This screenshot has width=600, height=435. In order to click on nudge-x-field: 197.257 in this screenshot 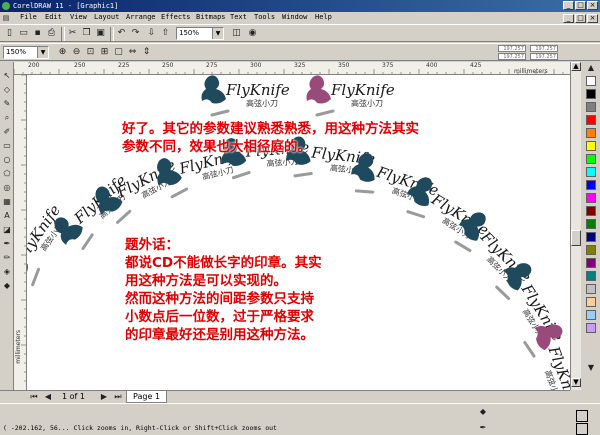, I will do `click(512, 48)`.